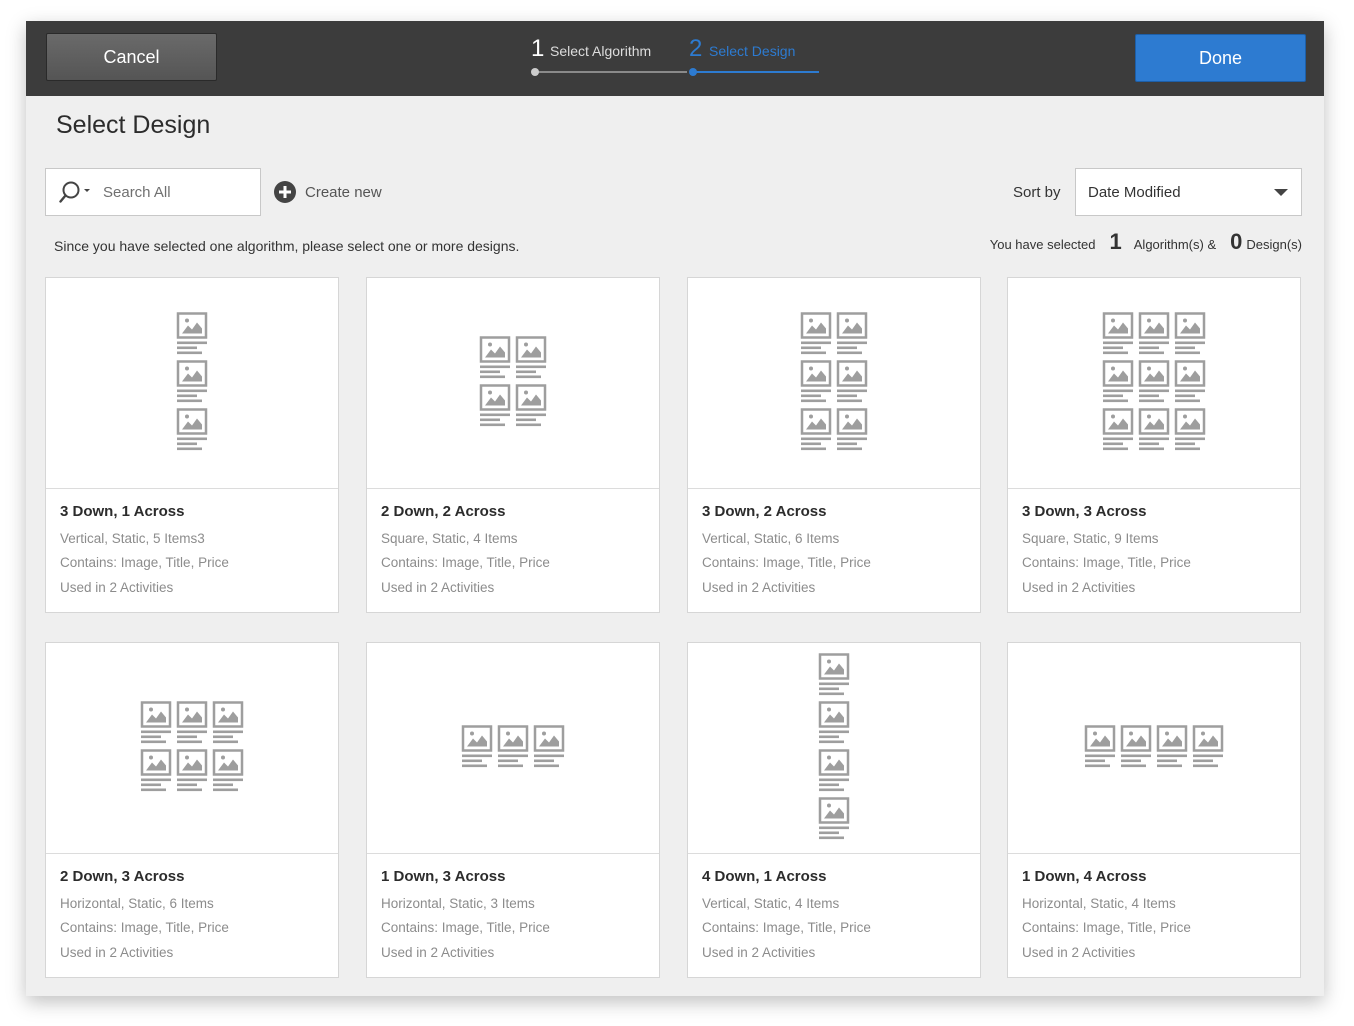 The width and height of the screenshot is (1354, 1026). I want to click on design-meta: Horizontal, Static, 3 Items, so click(458, 903).